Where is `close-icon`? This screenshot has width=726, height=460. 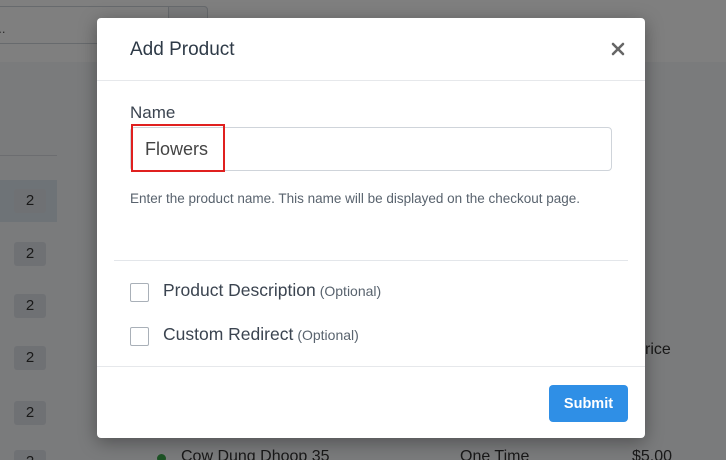
close-icon is located at coordinates (618, 49).